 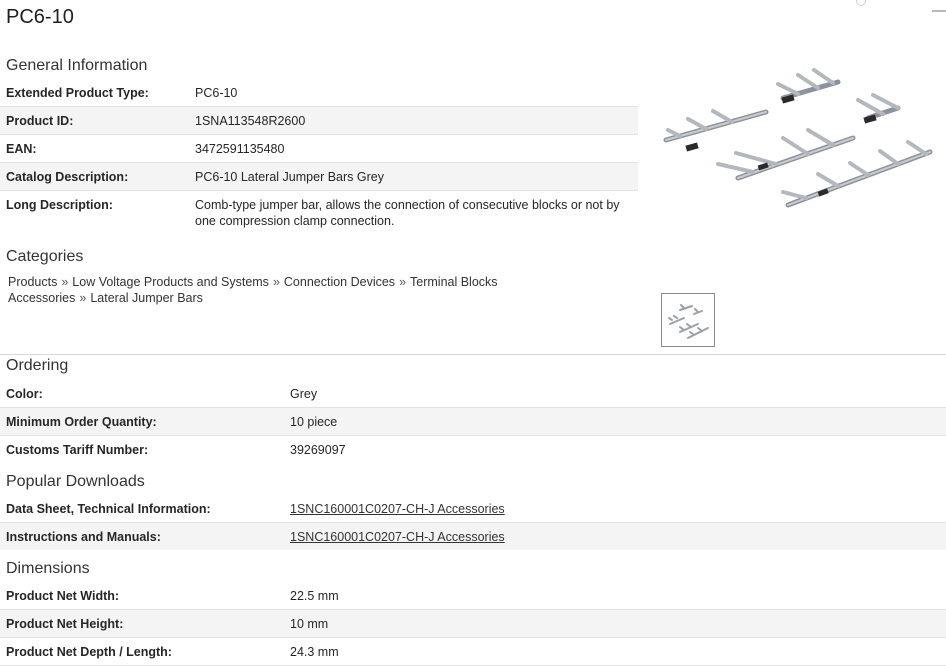 What do you see at coordinates (94, 93) in the screenshot?
I see `row-key: Extended Product Type:` at bounding box center [94, 93].